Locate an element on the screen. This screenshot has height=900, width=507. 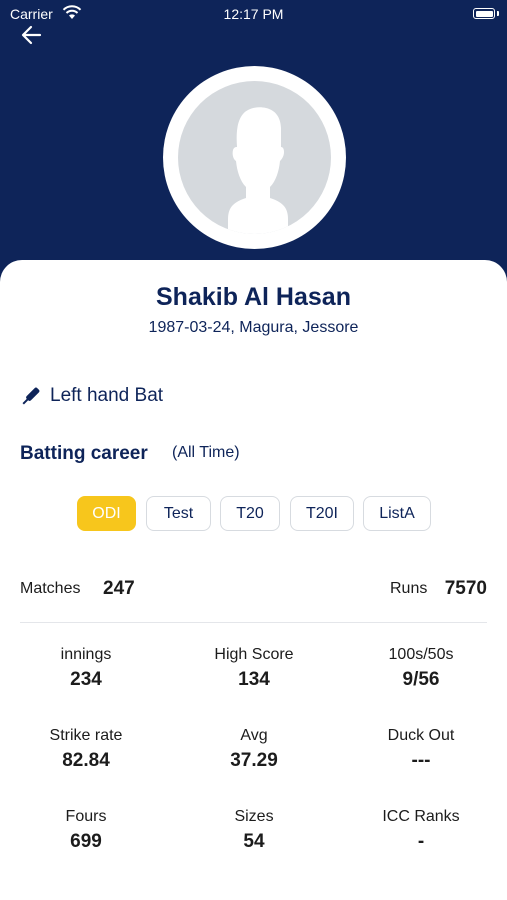
status-time: 12:17 PM is located at coordinates (253, 14).